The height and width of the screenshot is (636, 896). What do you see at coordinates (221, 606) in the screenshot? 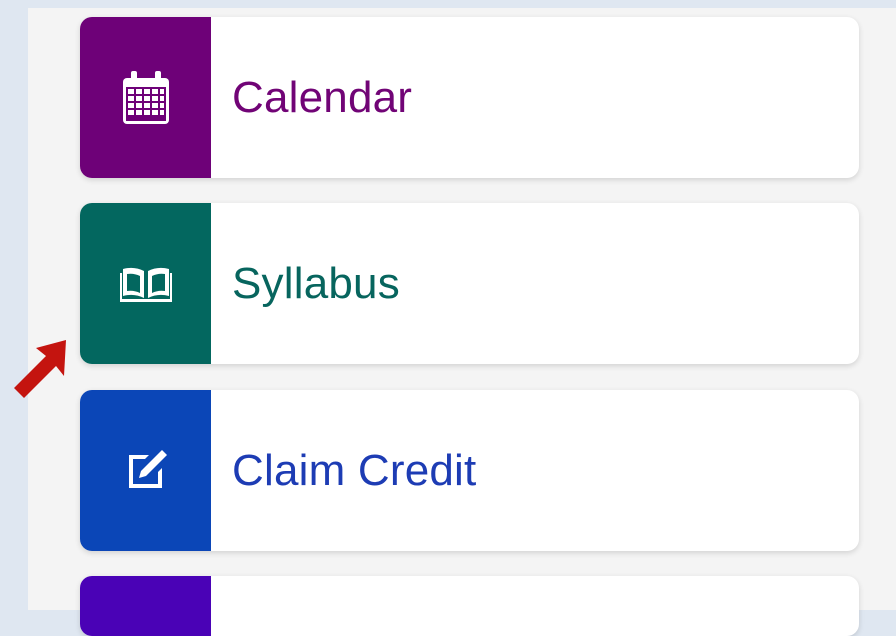
I see `menu-item-label` at bounding box center [221, 606].